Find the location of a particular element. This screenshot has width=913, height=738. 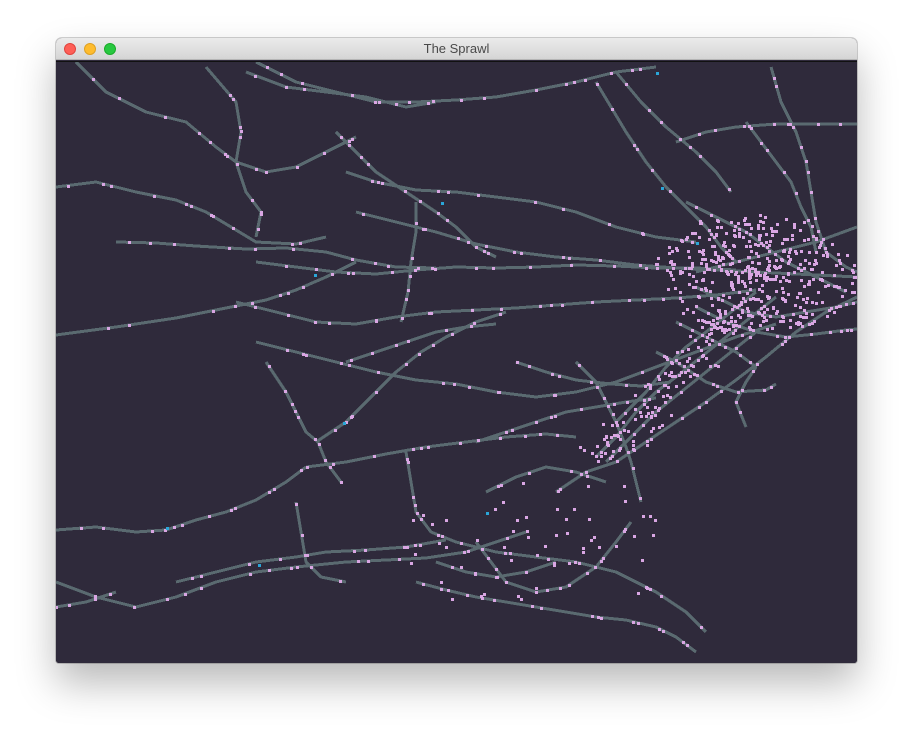

title-bar: The Sprawl is located at coordinates (456, 49).